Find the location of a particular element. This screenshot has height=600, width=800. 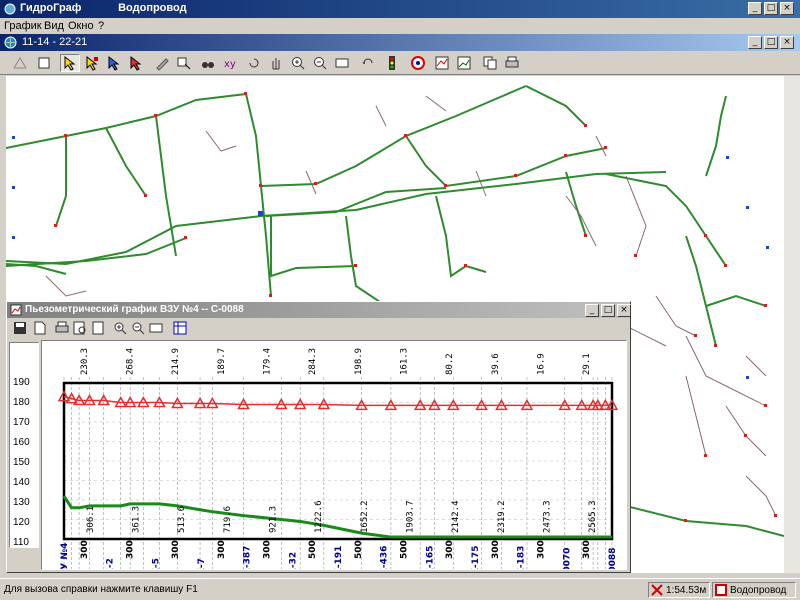

graph-minimize-button: _ is located at coordinates (592, 310).